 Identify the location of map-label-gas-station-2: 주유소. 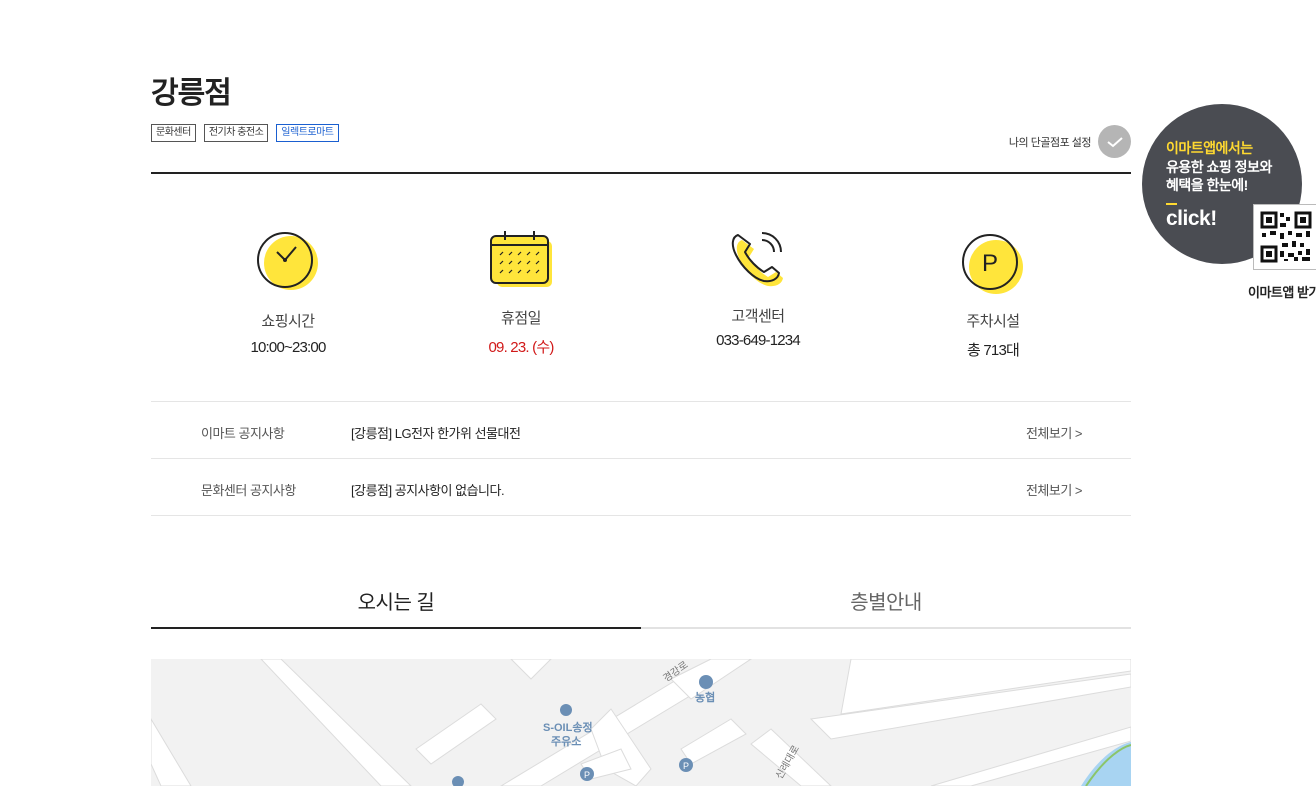
(566, 742).